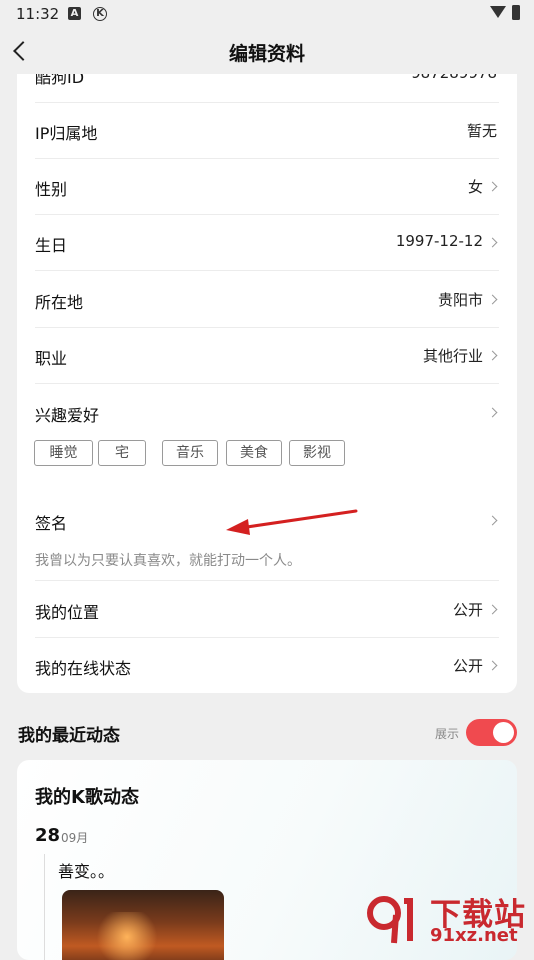 This screenshot has height=960, width=534. What do you see at coordinates (87, 797) in the screenshot?
I see `k-card-title: 我的K歌动态` at bounding box center [87, 797].